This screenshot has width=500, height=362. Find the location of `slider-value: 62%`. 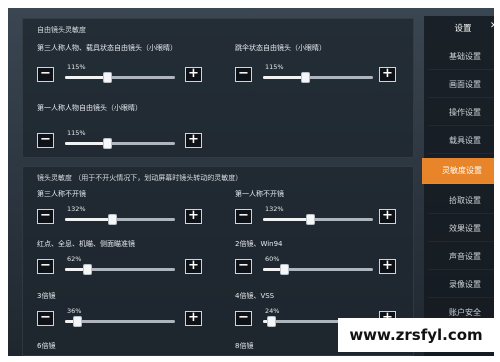

slider-value: 62% is located at coordinates (74, 259).